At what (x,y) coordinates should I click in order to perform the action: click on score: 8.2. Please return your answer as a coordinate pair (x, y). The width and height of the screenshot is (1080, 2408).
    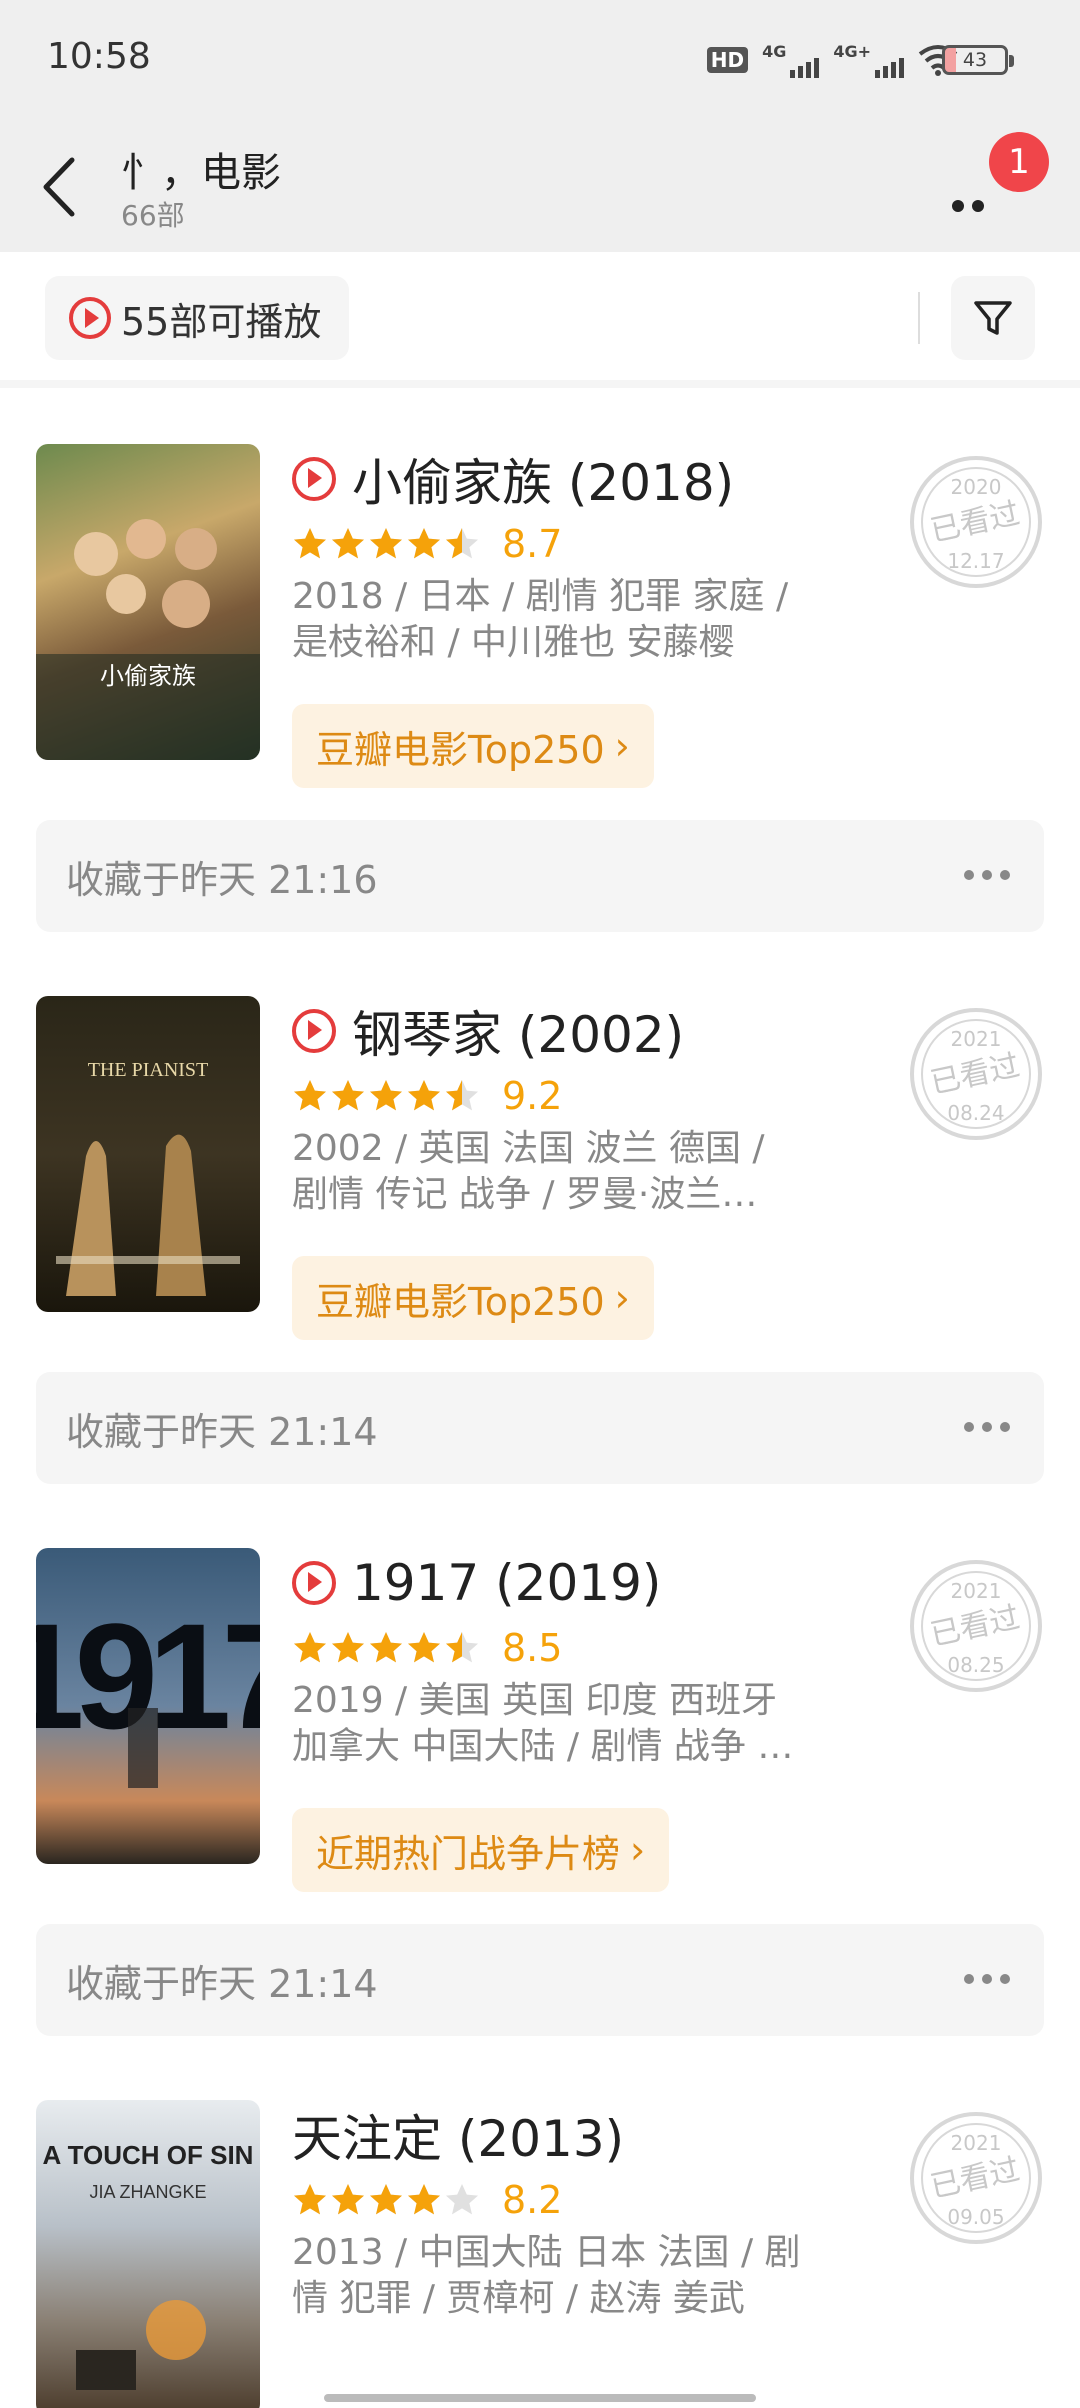
    Looking at the image, I should click on (532, 2200).